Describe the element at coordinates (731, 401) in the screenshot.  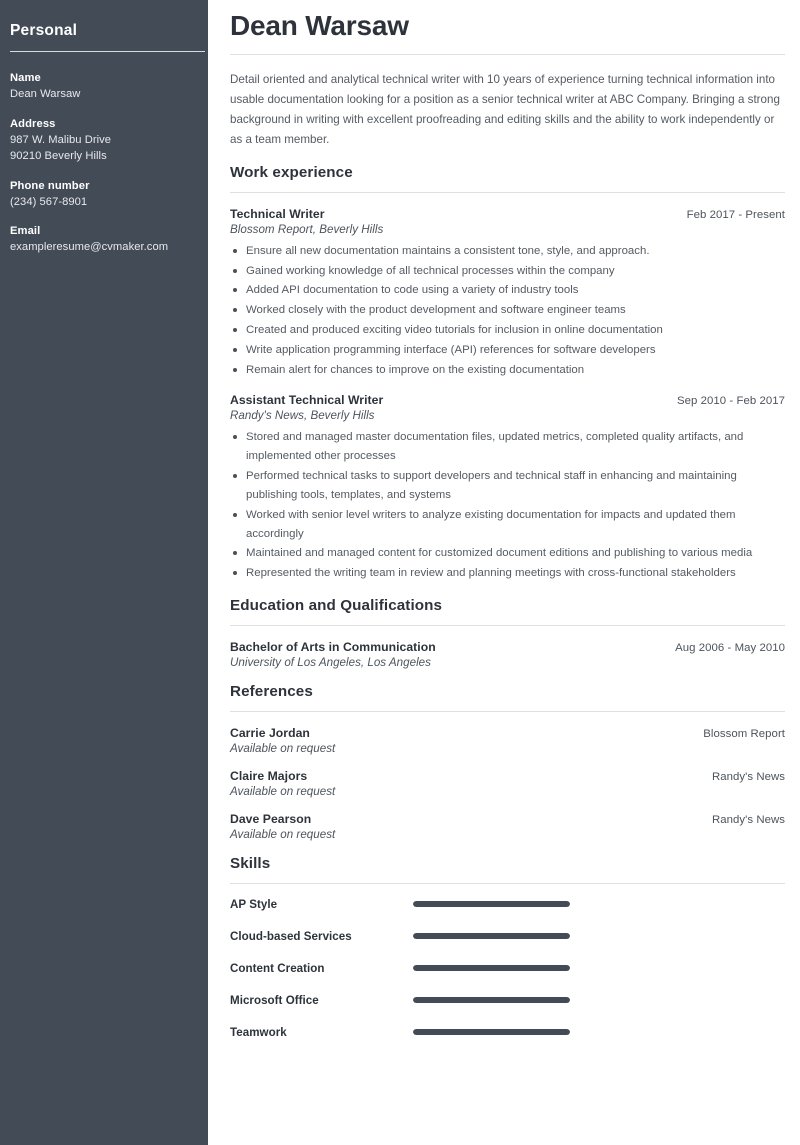
I see `entry-date: Sep 2010 - Feb 2017` at that location.